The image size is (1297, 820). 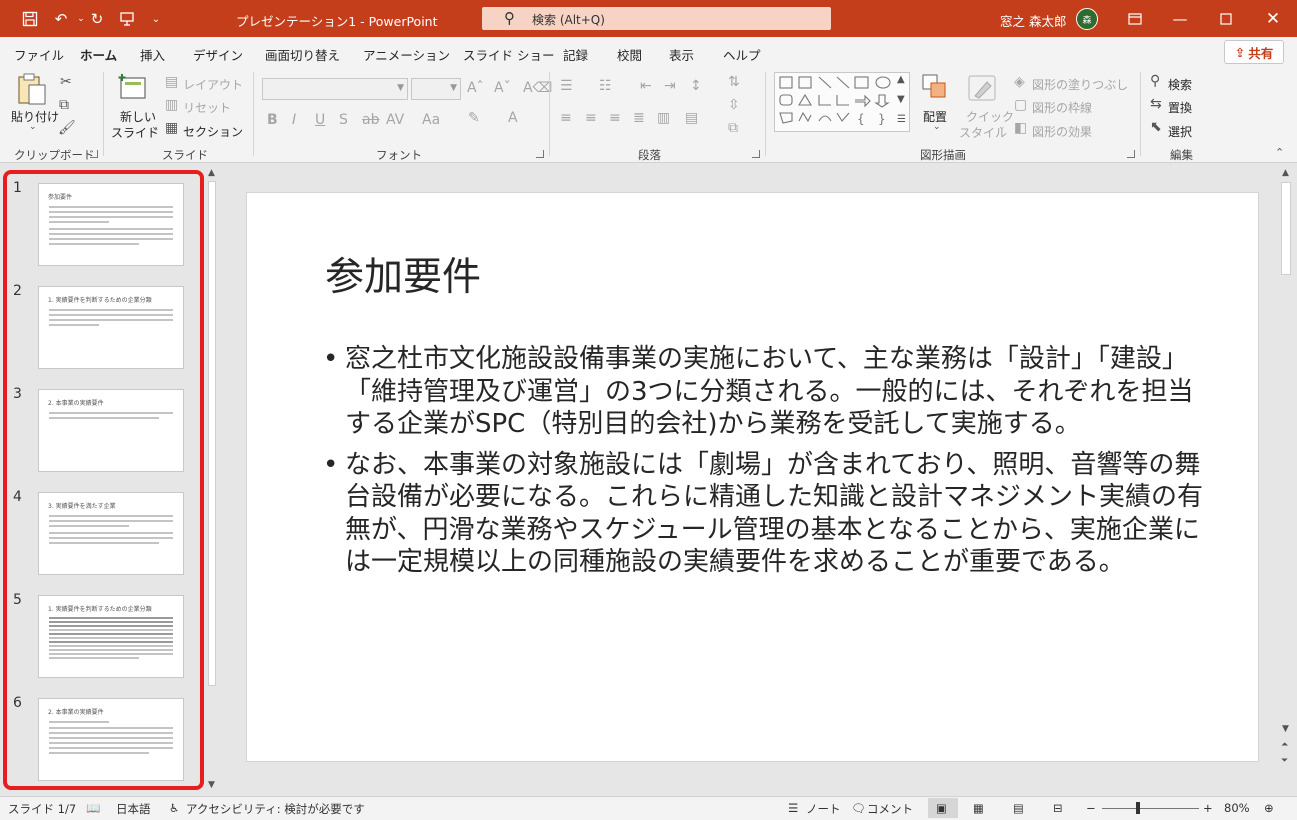 What do you see at coordinates (691, 118) in the screenshot?
I see `distribute-icon: ▤` at bounding box center [691, 118].